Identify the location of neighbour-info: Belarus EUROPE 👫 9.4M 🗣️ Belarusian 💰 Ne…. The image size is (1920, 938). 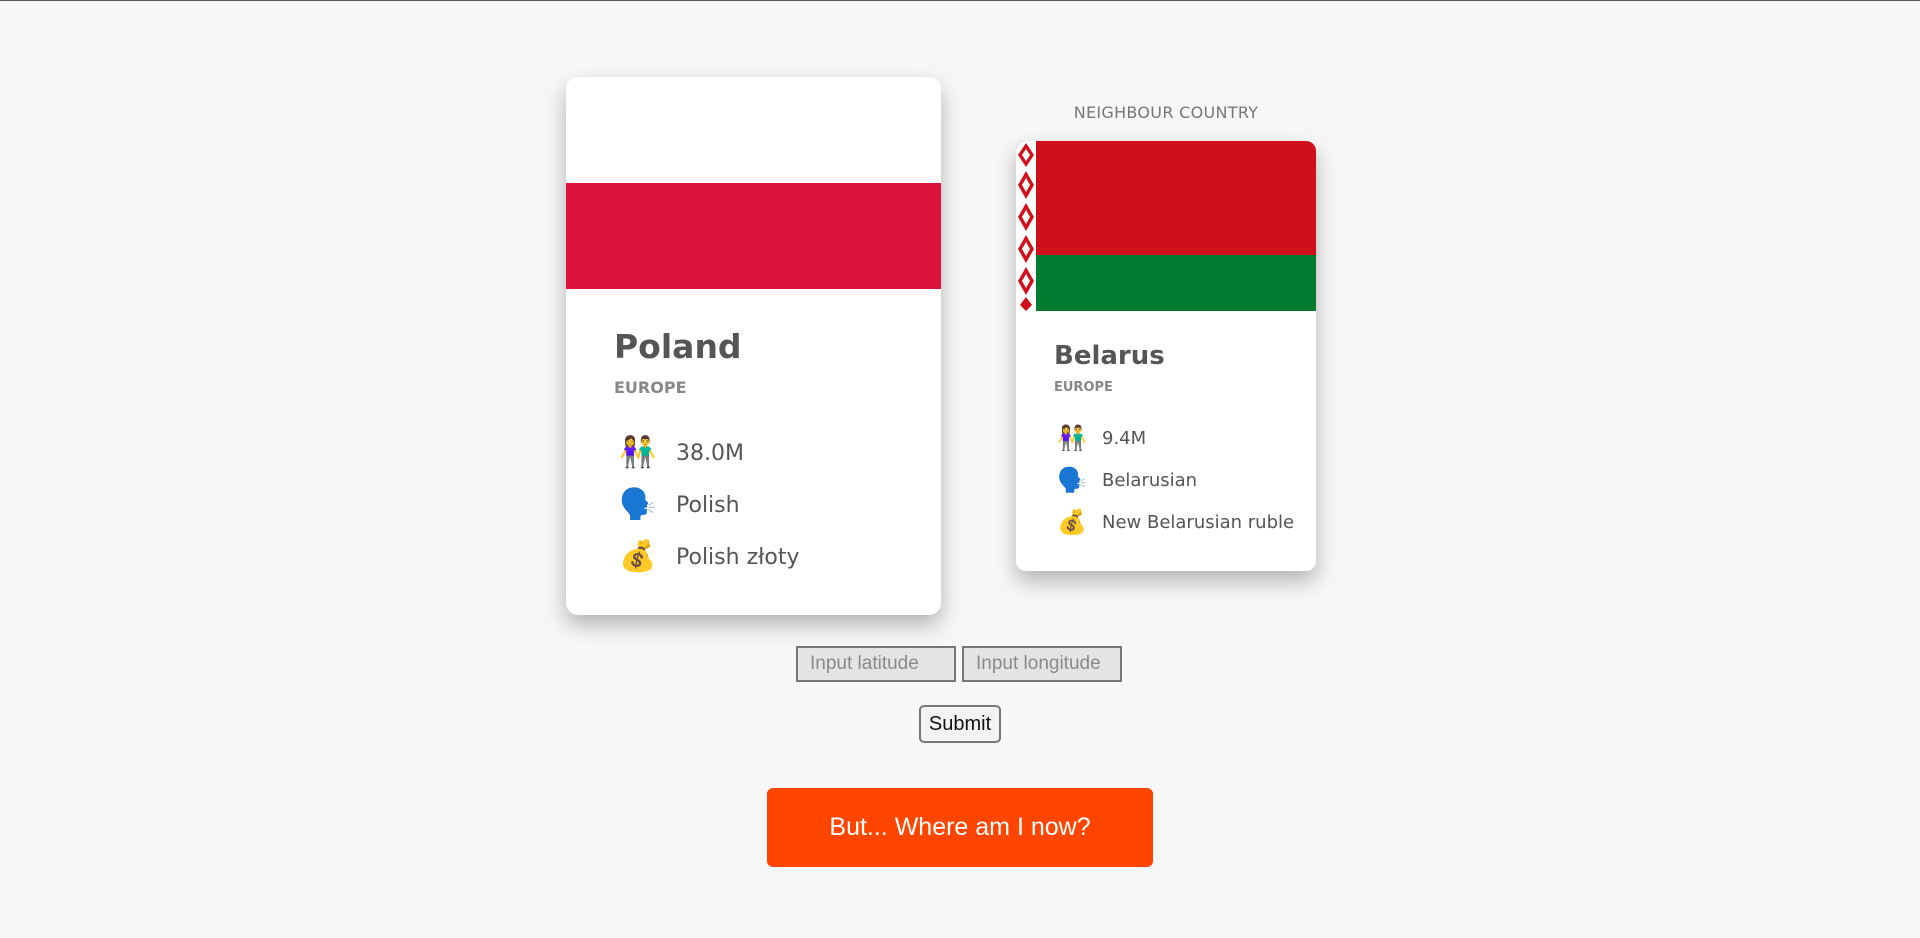
(1179, 442).